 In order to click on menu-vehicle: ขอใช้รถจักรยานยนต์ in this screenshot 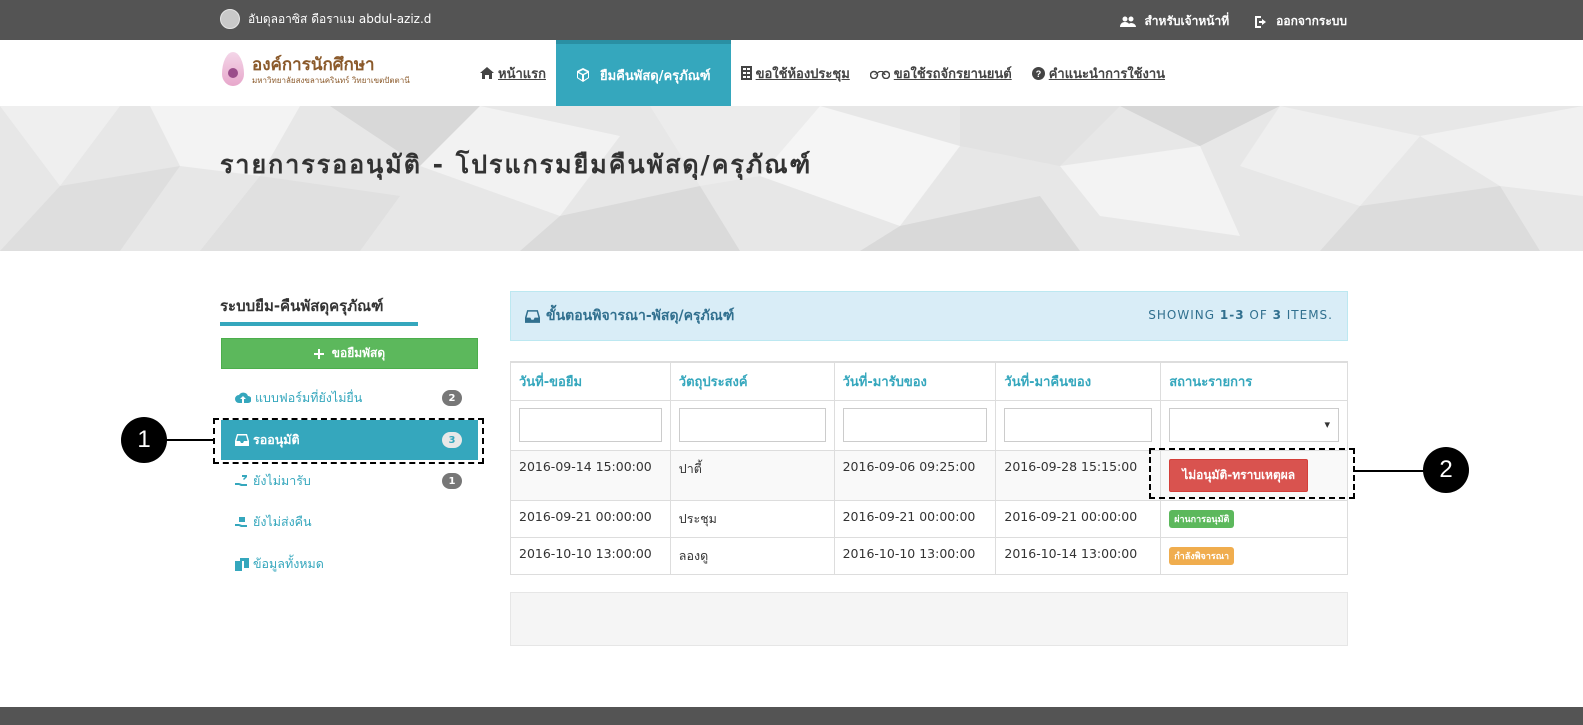, I will do `click(941, 73)`.